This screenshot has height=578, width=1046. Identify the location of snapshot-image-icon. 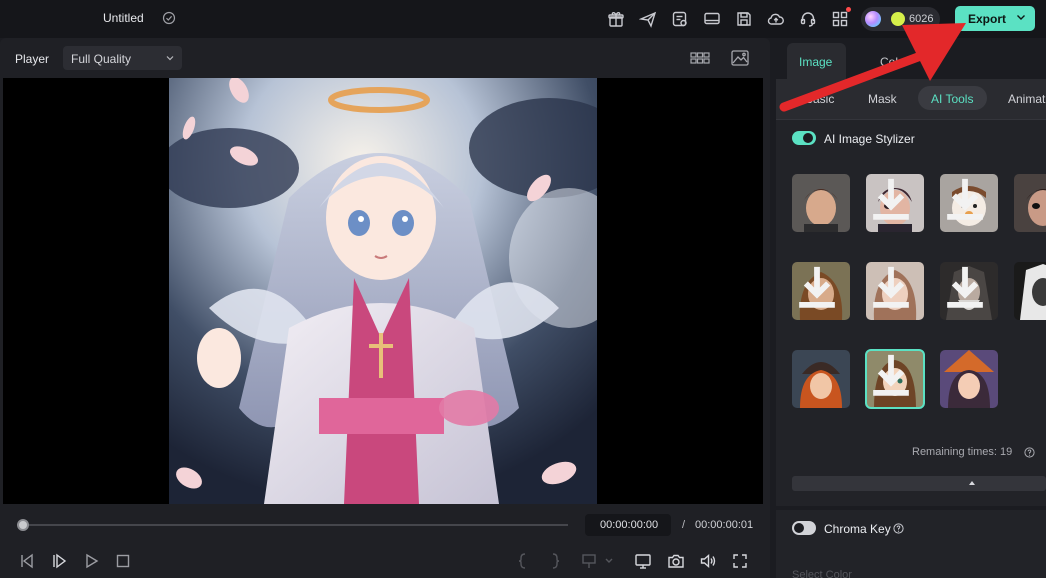
(740, 58).